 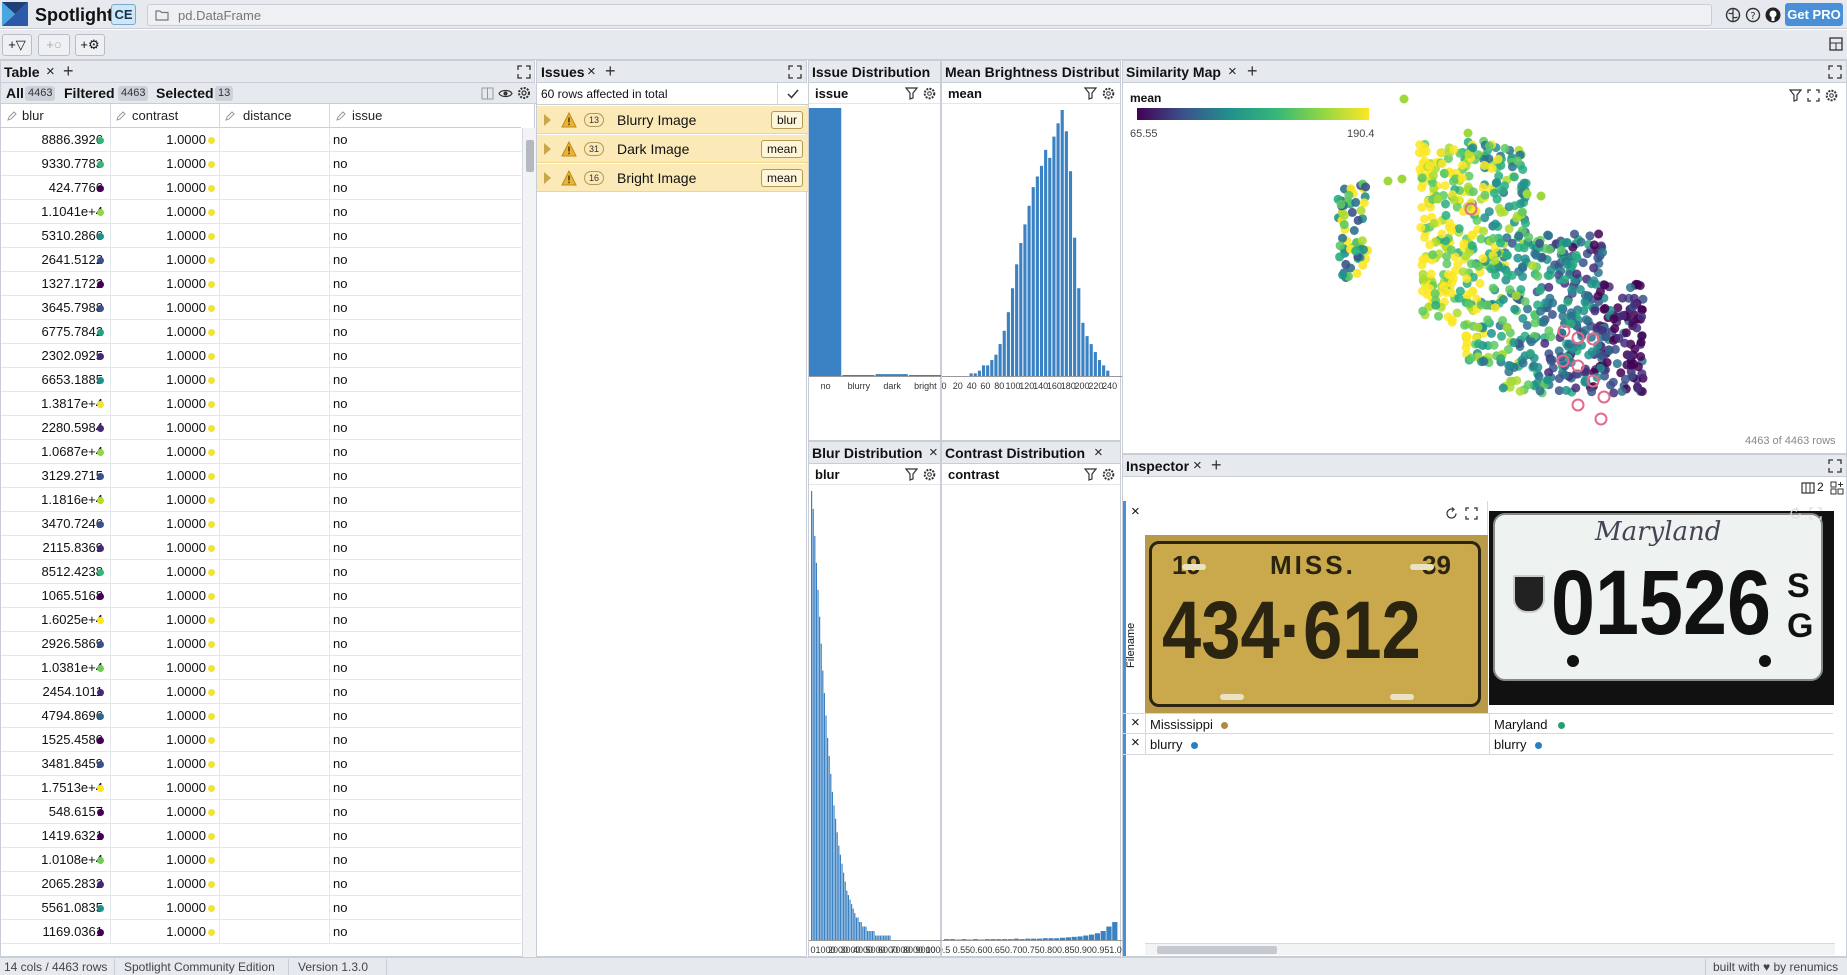 What do you see at coordinates (672, 120) in the screenshot?
I see `issue-item: 13 Blurry Image blur` at bounding box center [672, 120].